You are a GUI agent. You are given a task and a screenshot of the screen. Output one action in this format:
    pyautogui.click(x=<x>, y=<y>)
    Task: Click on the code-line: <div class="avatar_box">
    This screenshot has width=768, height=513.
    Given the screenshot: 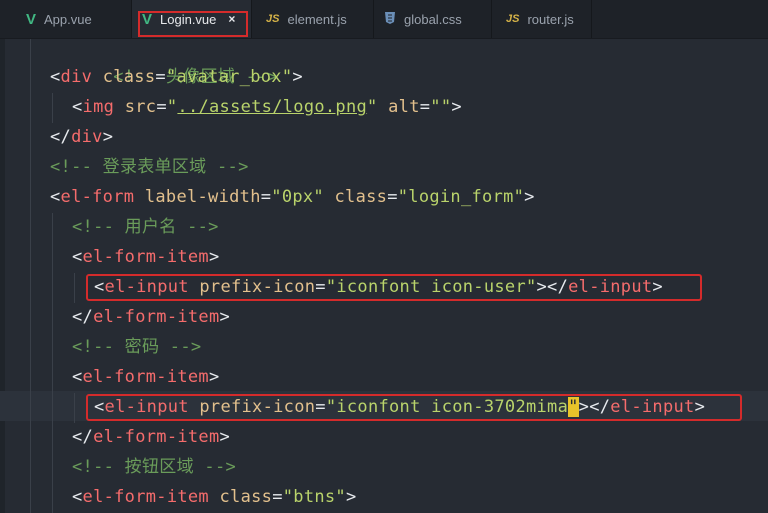 What is the action you would take?
    pyautogui.click(x=176, y=77)
    